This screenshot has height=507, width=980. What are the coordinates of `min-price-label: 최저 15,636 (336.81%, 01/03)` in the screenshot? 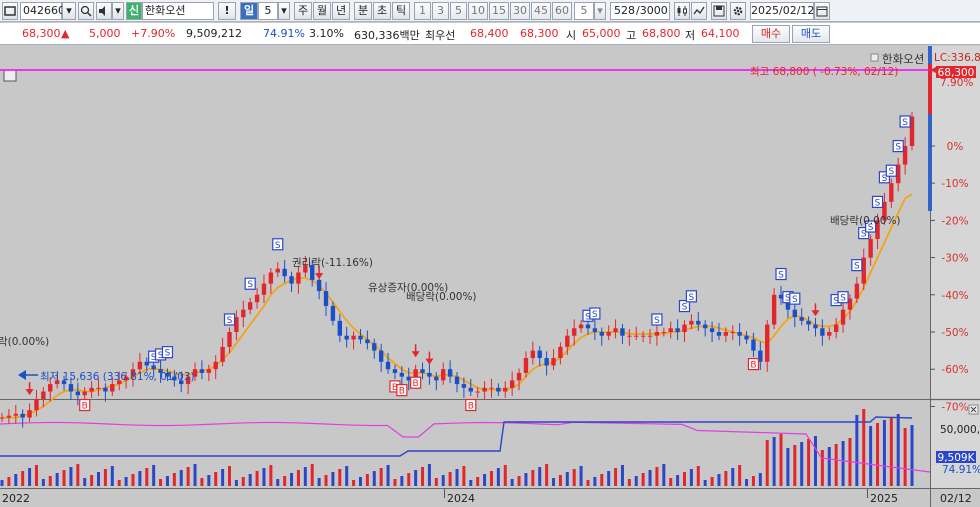 It's located at (117, 377).